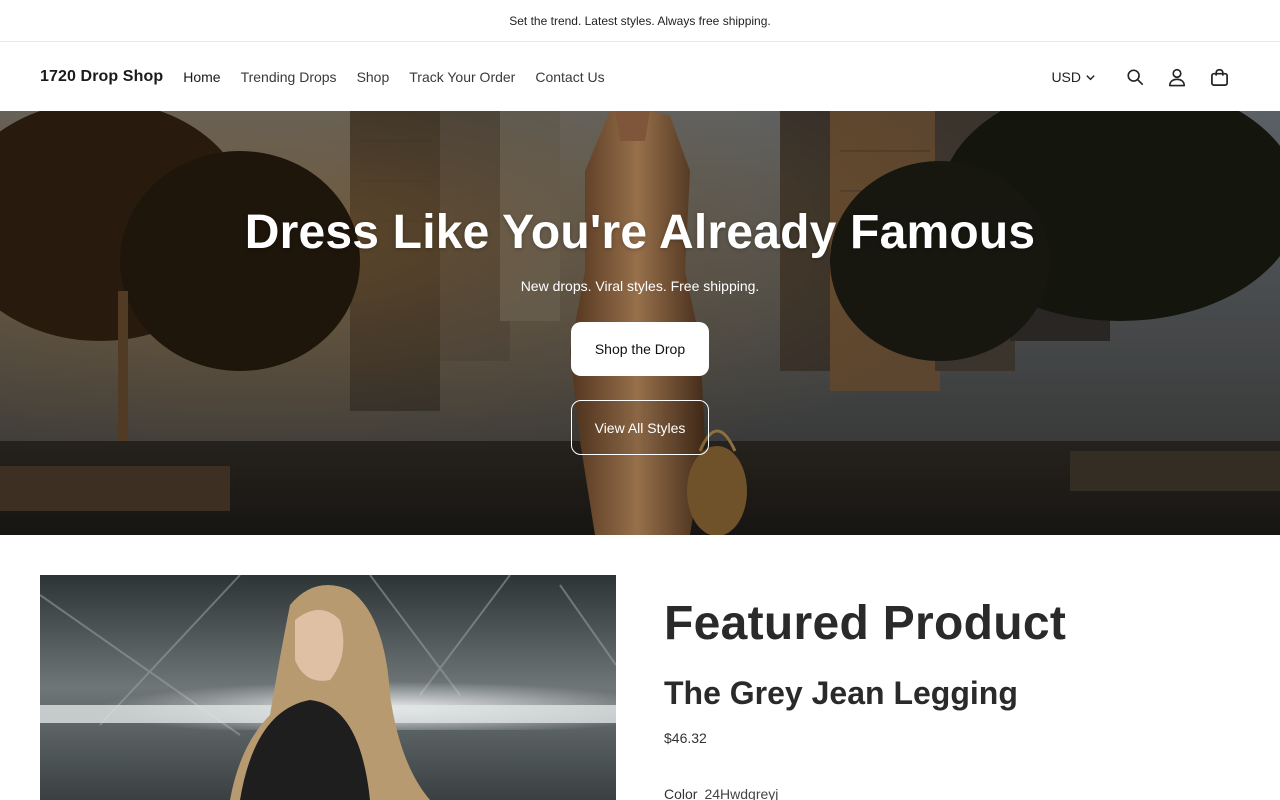 Image resolution: width=1280 pixels, height=800 pixels. I want to click on hero-title: Dress Like You're Already Famous, so click(640, 232).